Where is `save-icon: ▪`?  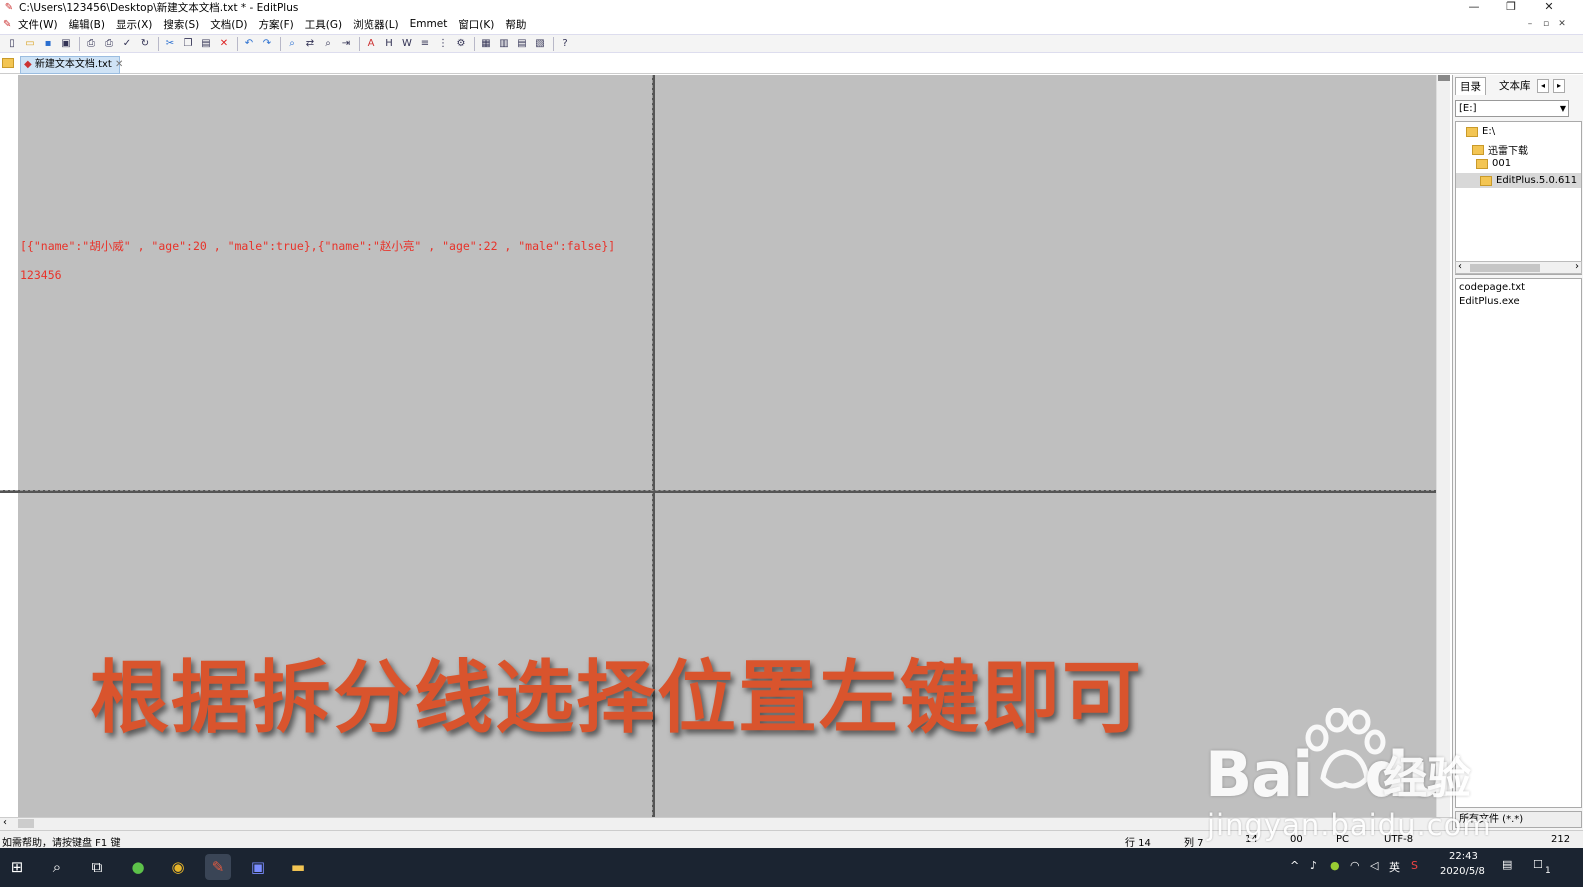 save-icon: ▪ is located at coordinates (48, 44).